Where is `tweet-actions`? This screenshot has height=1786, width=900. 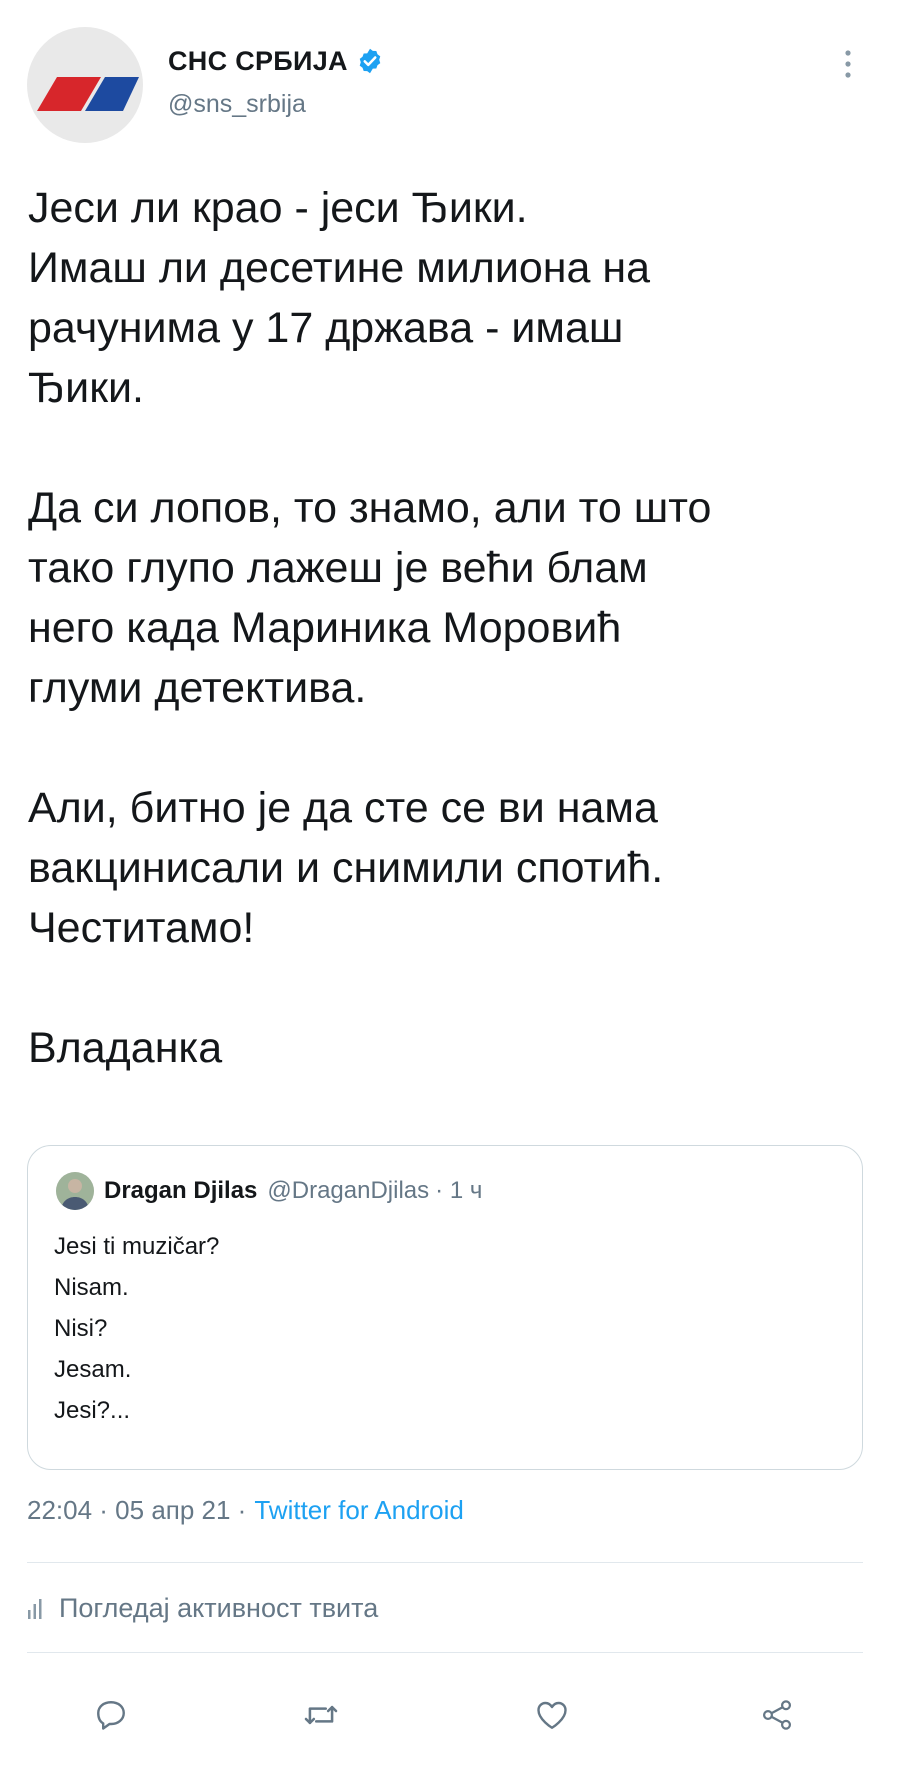
tweet-actions is located at coordinates (450, 1720).